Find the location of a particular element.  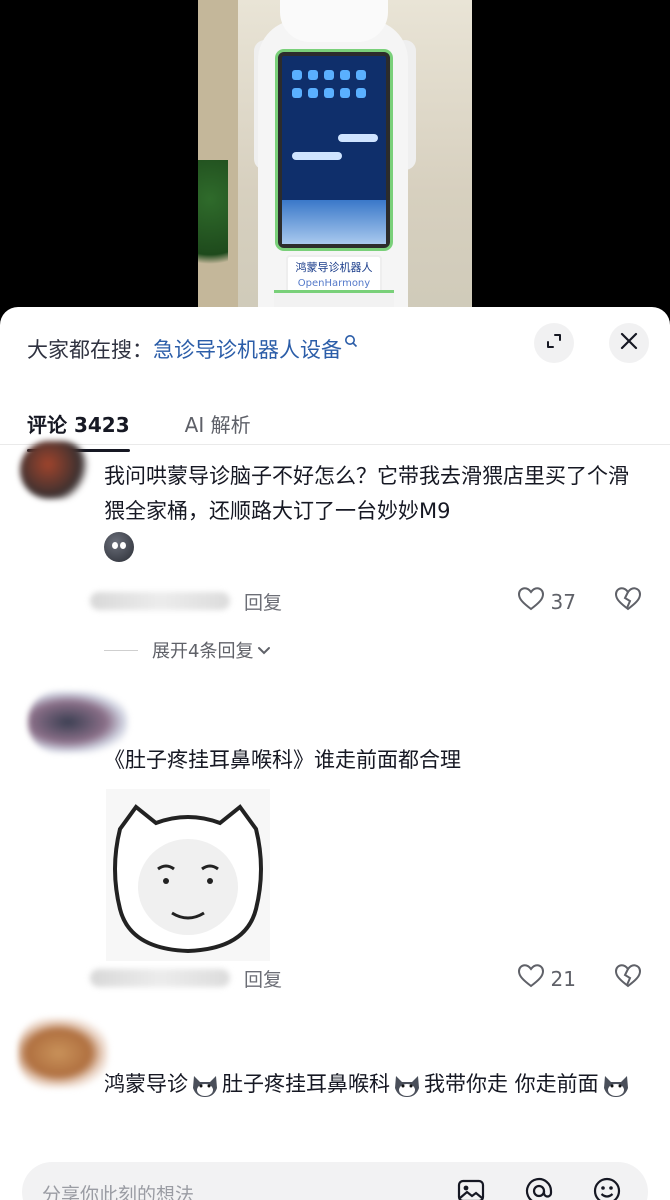

tab-ai-analysis: AI 解析 is located at coordinates (218, 430).